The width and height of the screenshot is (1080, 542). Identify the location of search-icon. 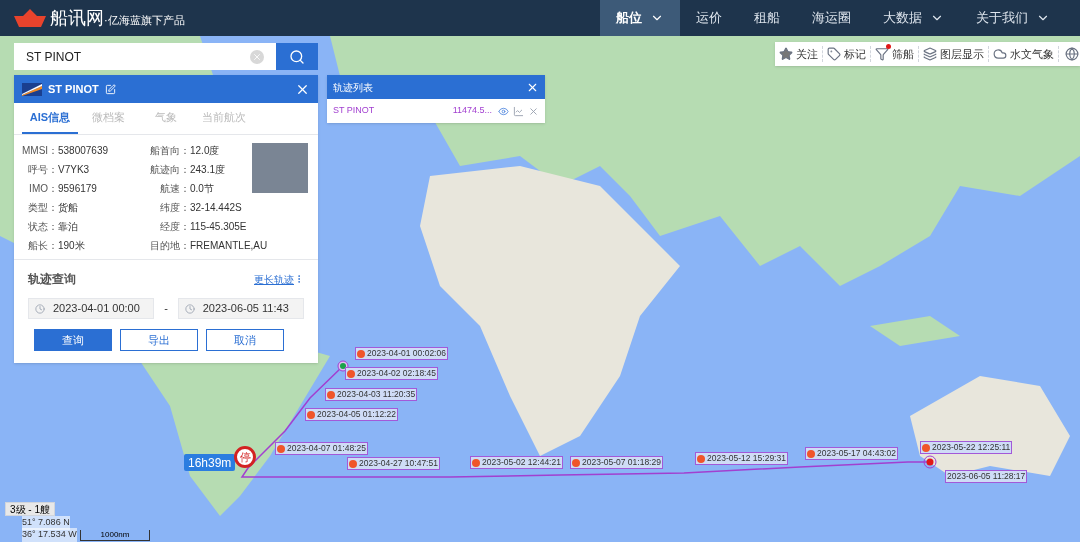
(297, 56).